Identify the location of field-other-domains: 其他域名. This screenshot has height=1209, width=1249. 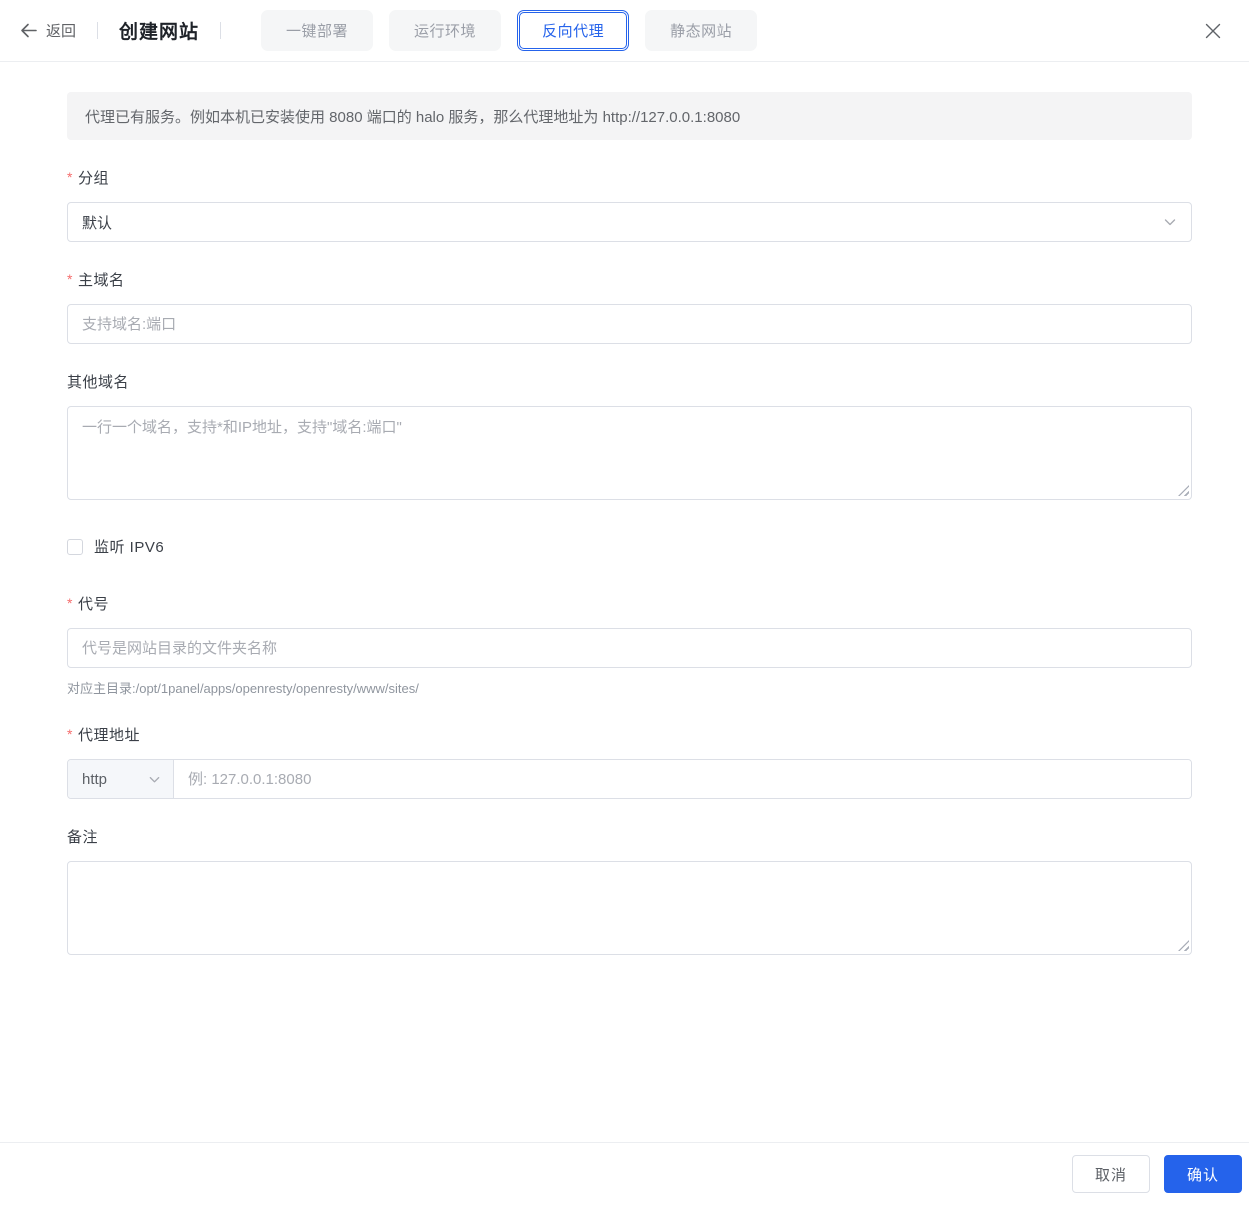
(629, 435).